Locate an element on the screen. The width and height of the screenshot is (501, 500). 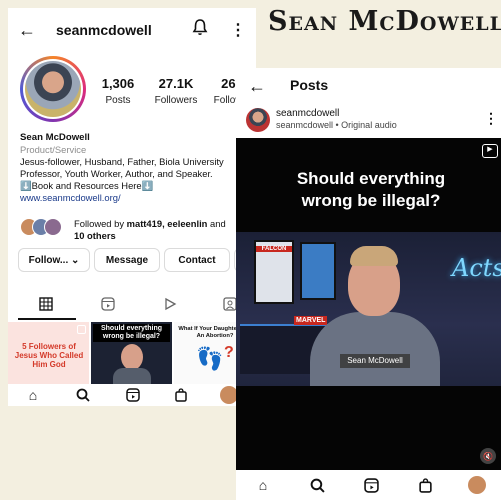
profile-username: seanmcdowell is located at coordinates (104, 30).